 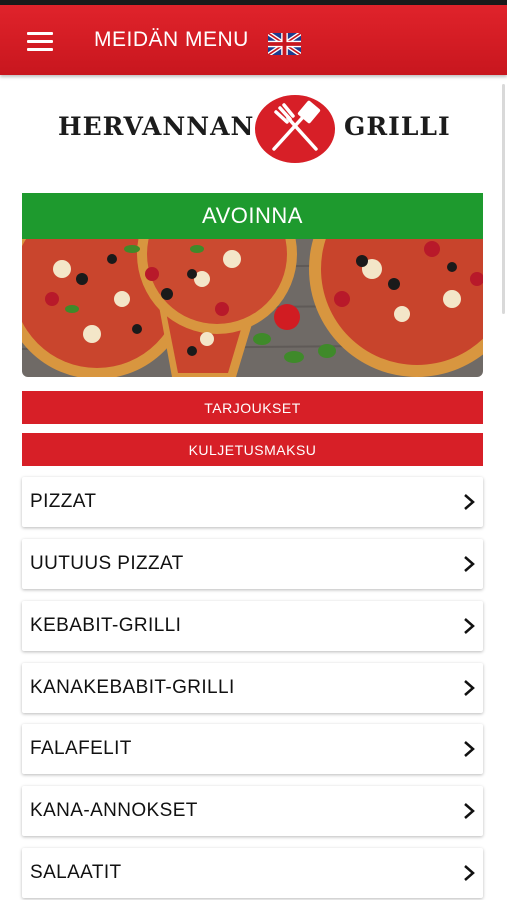 I want to click on delivery-fee-button: KULJETUSMAKSU, so click(x=252, y=449).